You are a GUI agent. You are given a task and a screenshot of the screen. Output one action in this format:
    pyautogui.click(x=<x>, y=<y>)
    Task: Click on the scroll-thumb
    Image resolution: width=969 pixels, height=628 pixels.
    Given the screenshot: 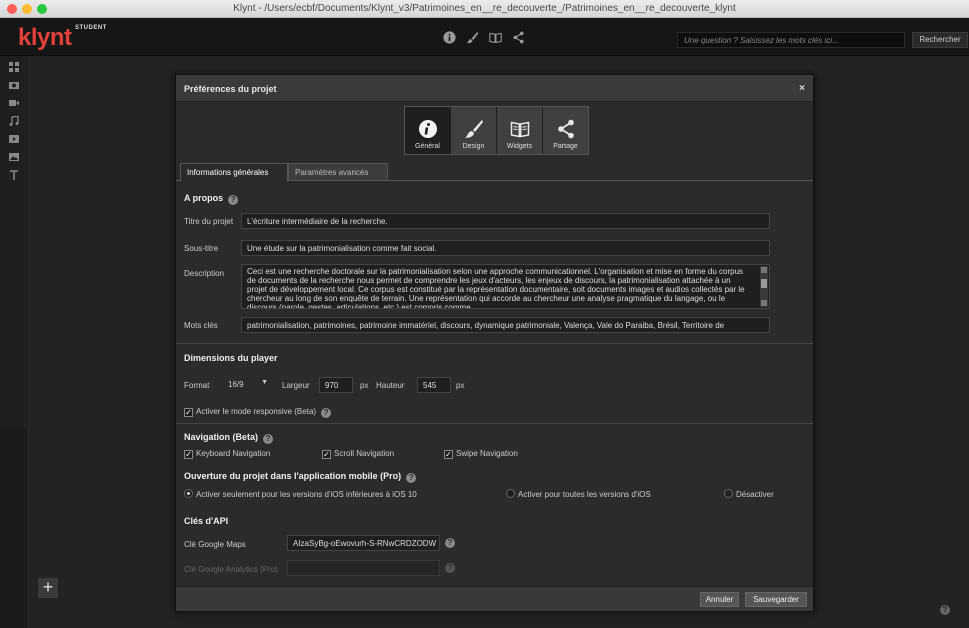 What is the action you would take?
    pyautogui.click(x=764, y=283)
    